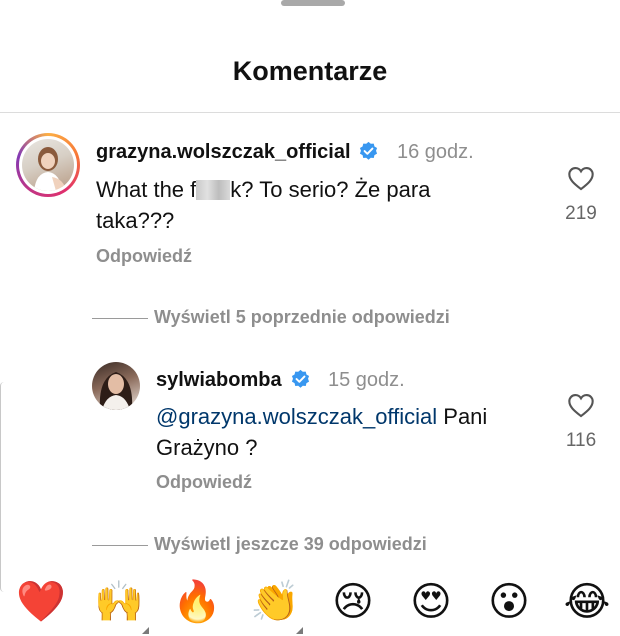  I want to click on avatar-ring-gap, so click(48, 165).